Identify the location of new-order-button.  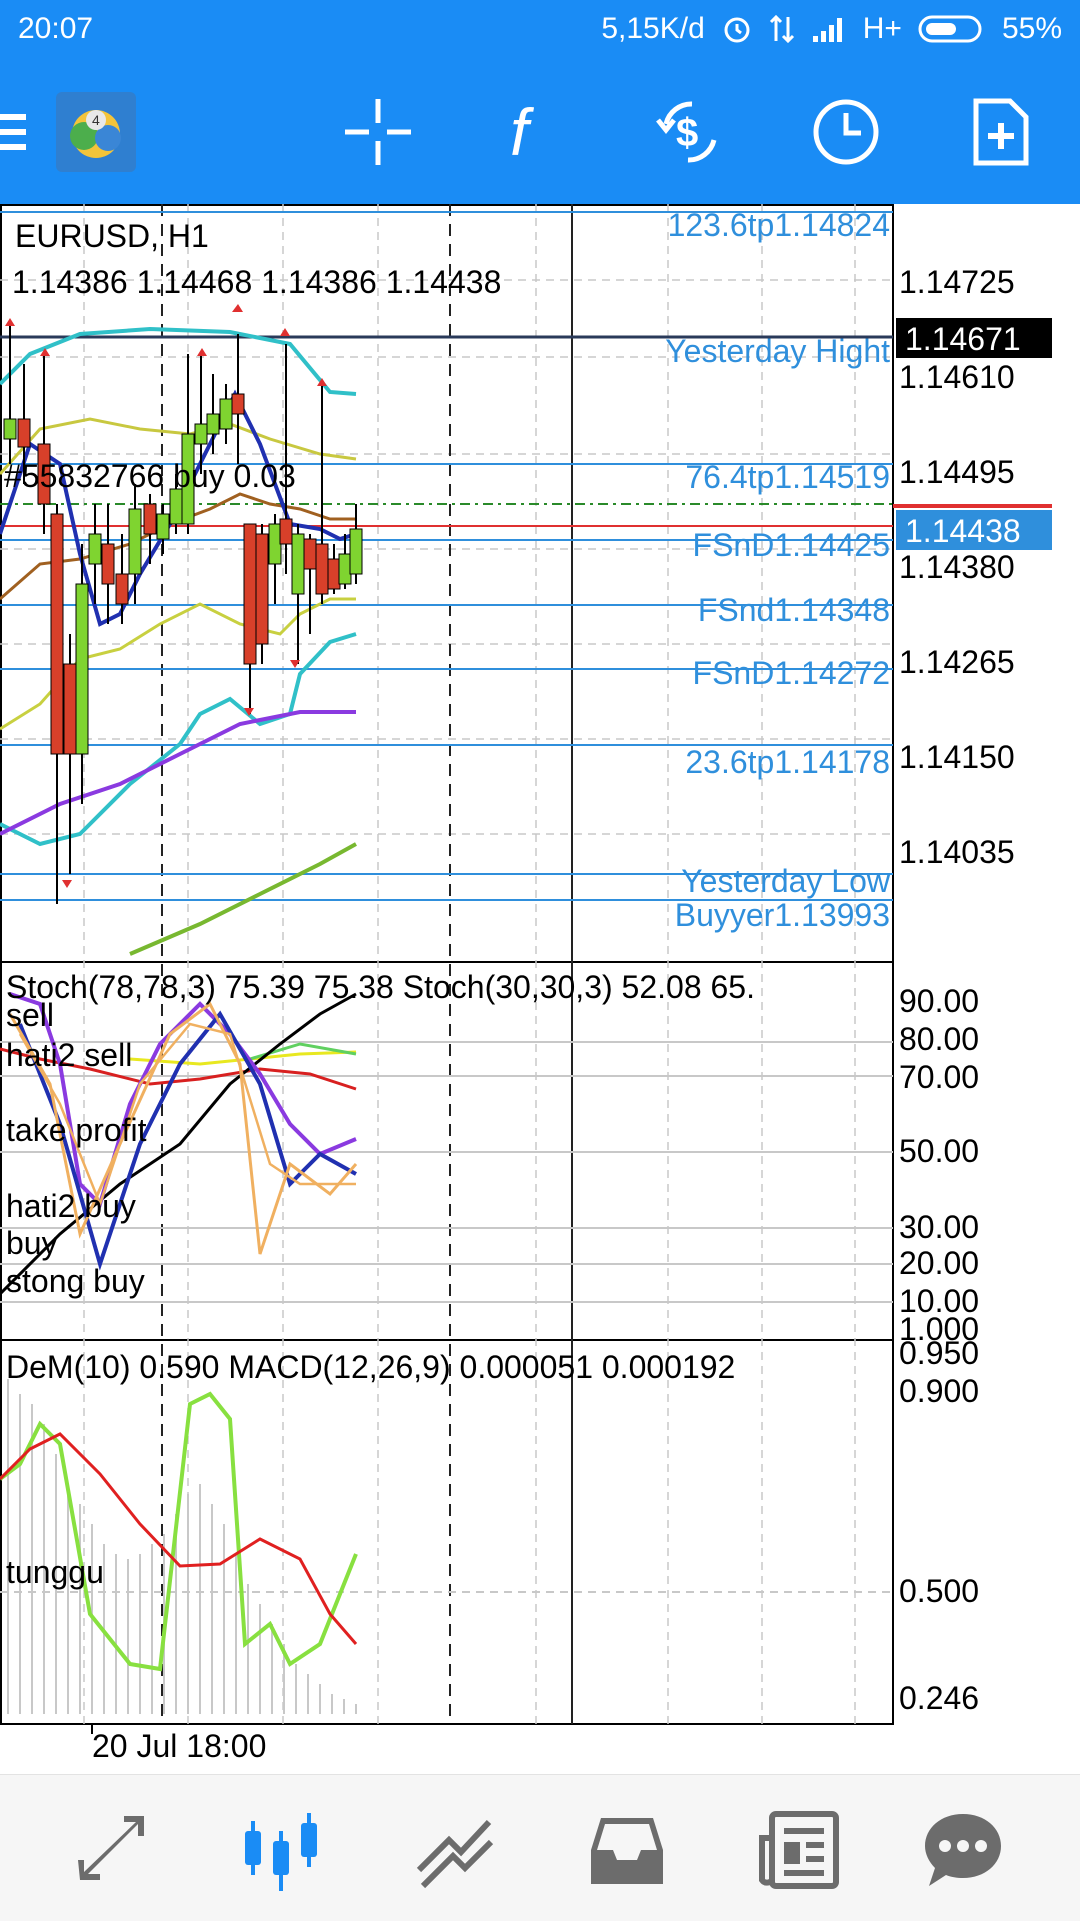
(1000, 132).